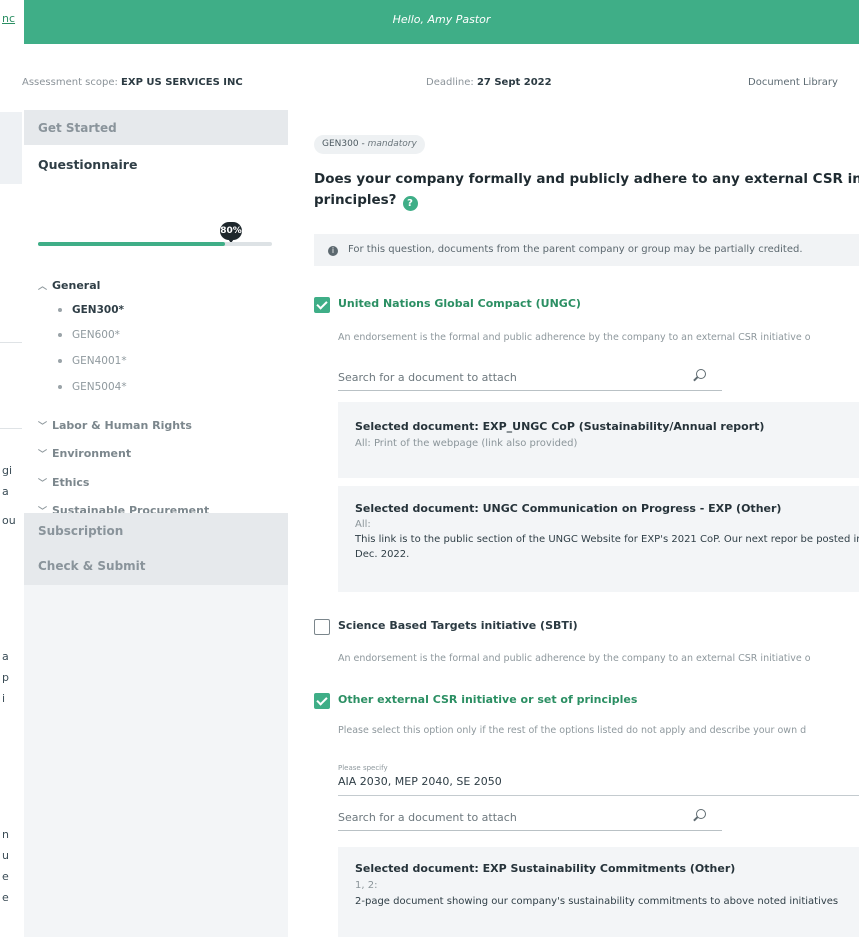  I want to click on background-text-fragment: i, so click(4, 698).